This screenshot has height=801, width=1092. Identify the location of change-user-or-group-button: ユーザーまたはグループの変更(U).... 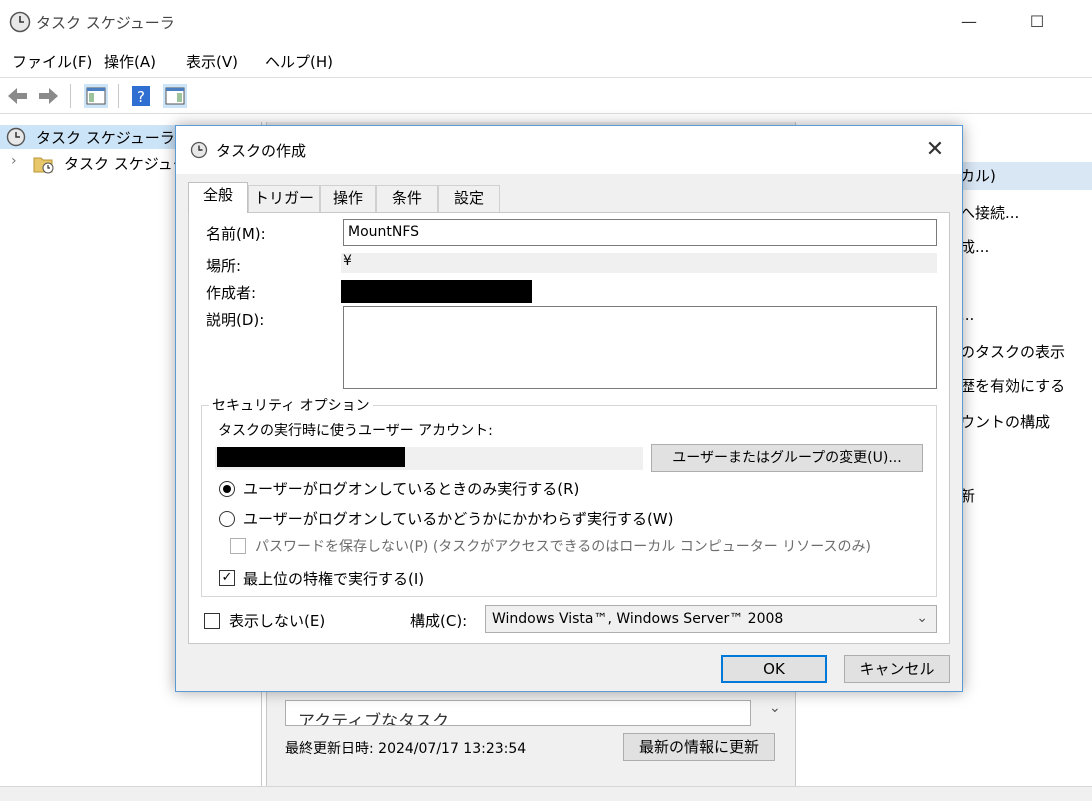
(787, 458).